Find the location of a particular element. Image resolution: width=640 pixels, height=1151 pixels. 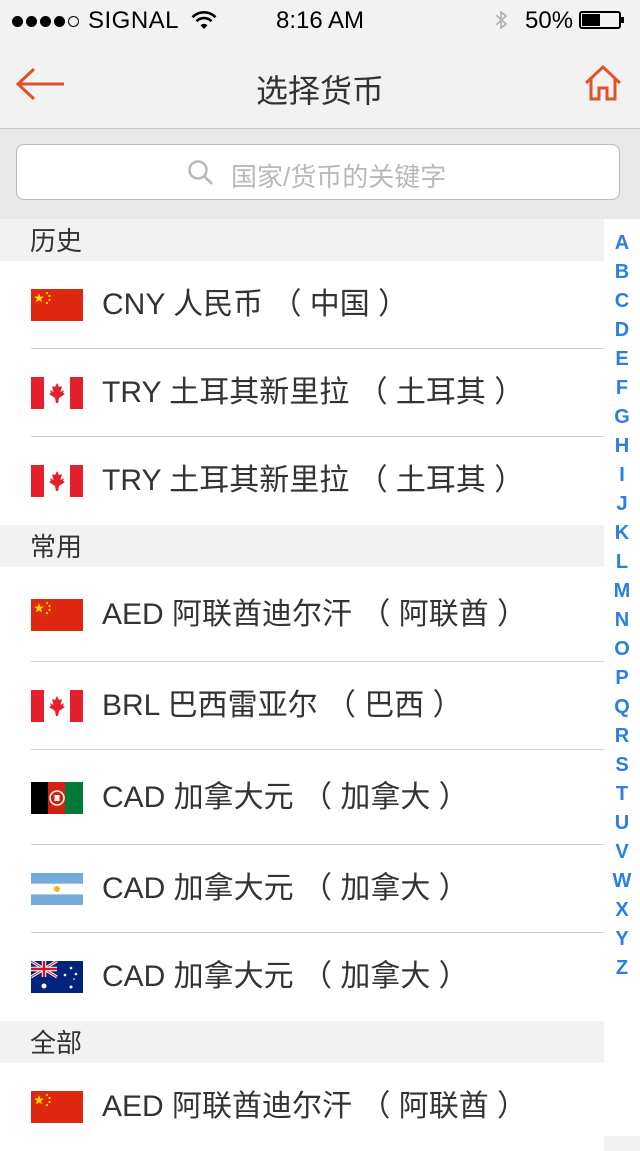

flag-afghanistan-icon is located at coordinates (57, 798).